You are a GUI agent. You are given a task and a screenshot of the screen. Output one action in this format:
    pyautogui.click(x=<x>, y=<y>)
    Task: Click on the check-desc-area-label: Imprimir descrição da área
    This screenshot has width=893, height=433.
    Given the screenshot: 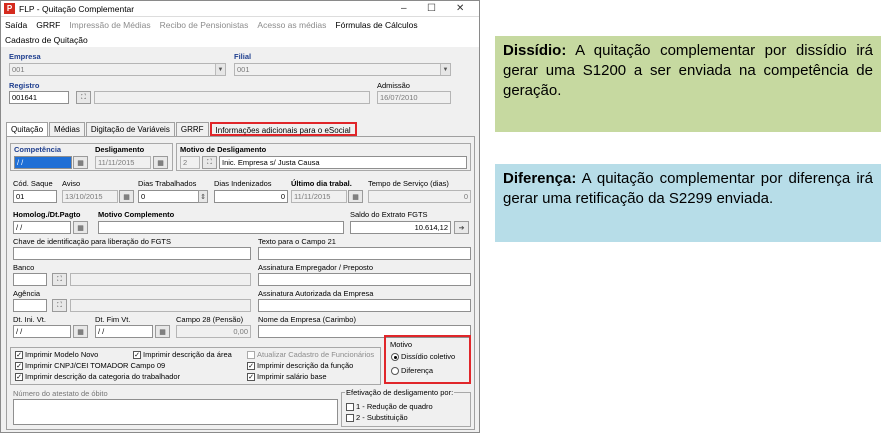 What is the action you would take?
    pyautogui.click(x=187, y=354)
    